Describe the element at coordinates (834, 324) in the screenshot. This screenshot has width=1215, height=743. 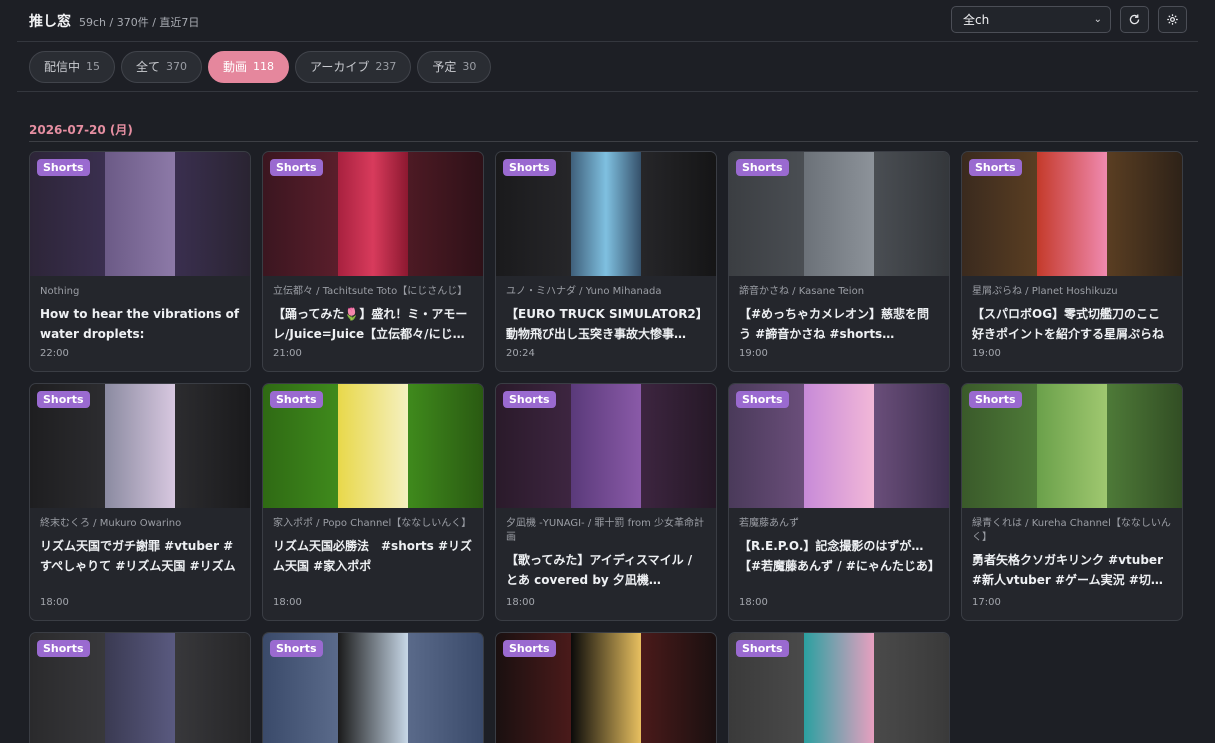
I see `video-title: 【#めっちゃカメレオン】慈悲を問う #諦音かさね #shorts #vtuber` at that location.